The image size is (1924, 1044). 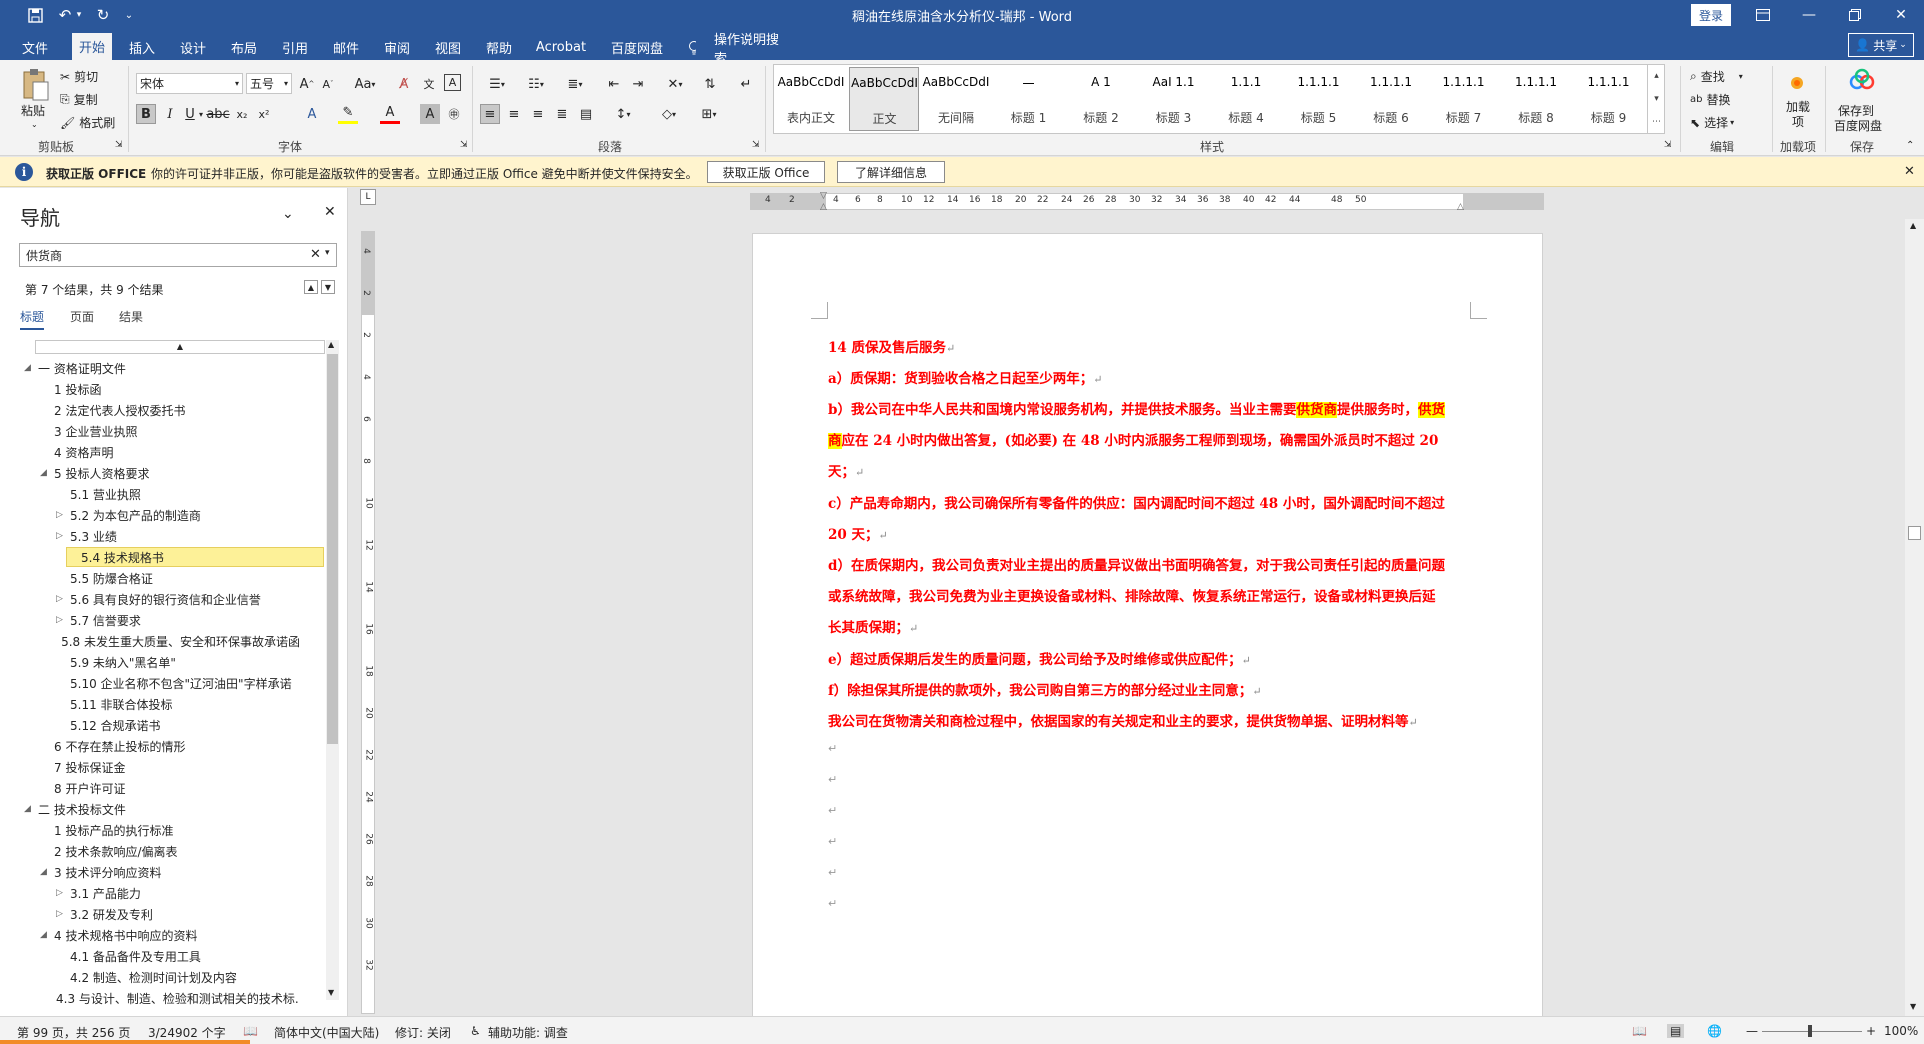 I want to click on tab-view: 视图, so click(x=448, y=47).